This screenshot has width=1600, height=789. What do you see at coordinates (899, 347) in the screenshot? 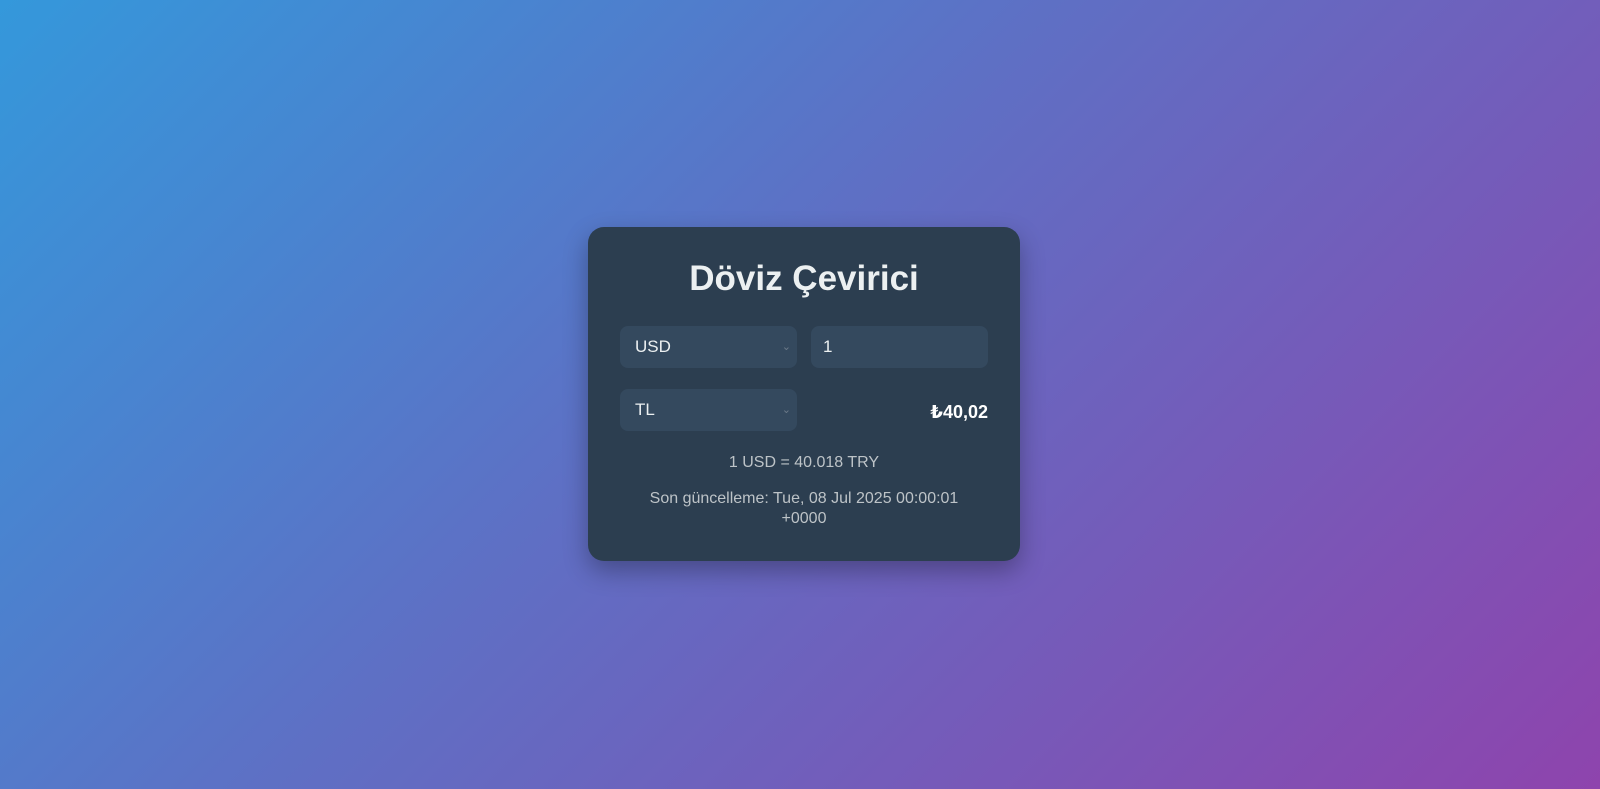
I see `amount-input` at bounding box center [899, 347].